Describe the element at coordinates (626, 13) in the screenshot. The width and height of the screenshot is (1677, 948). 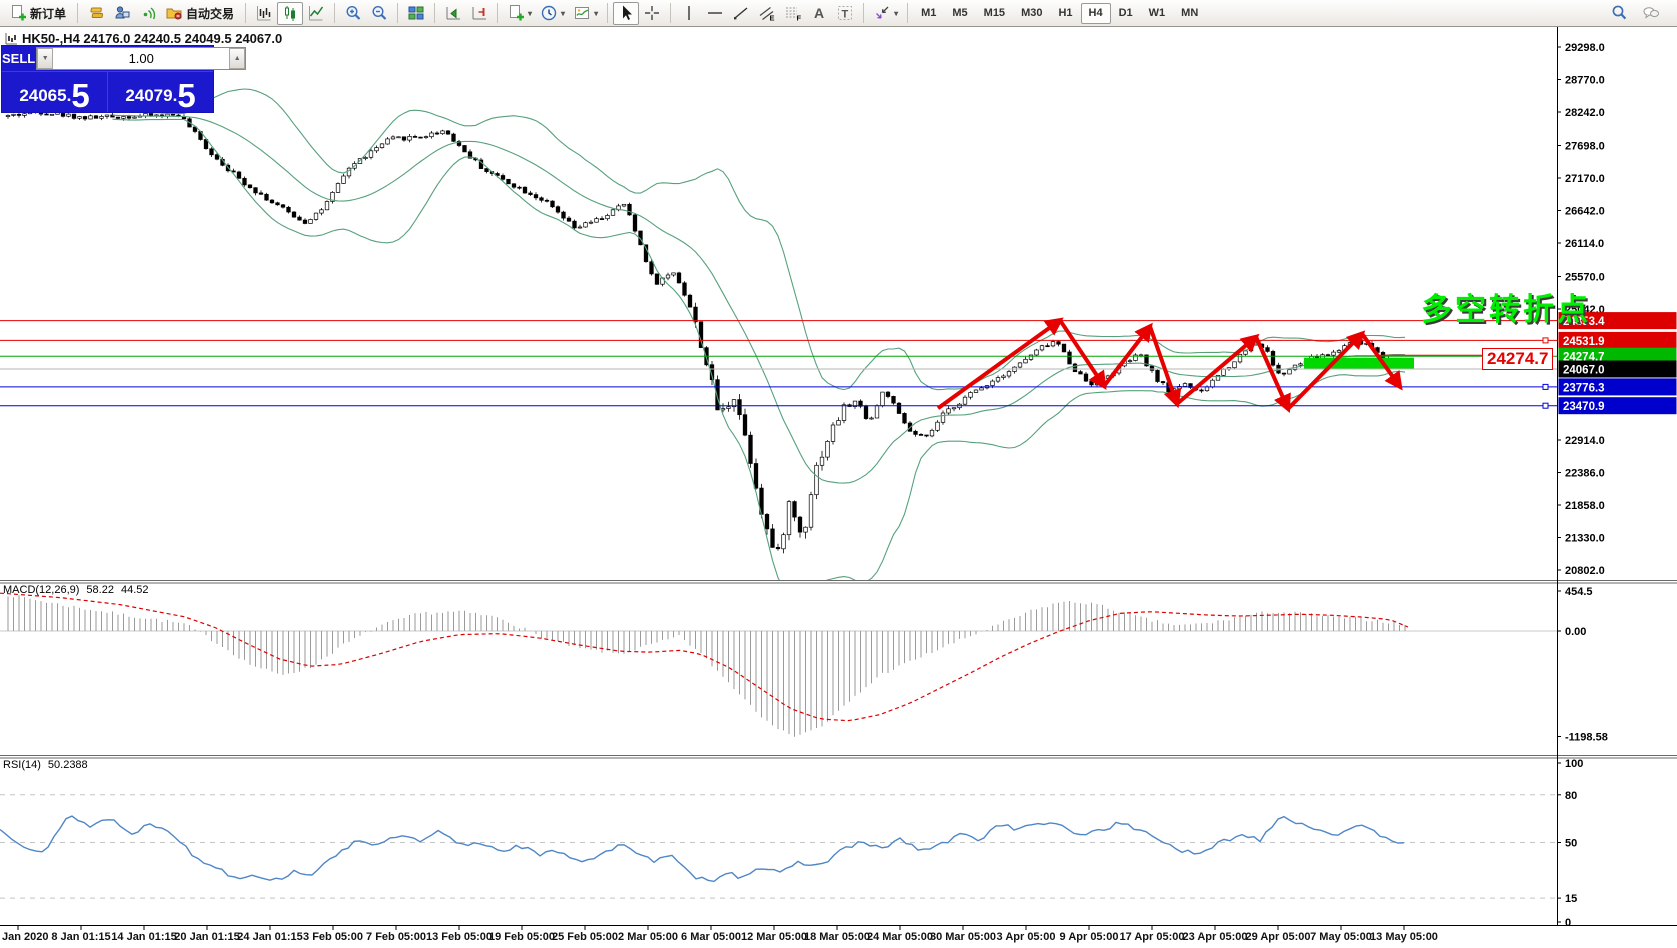
I see `cursor-button` at that location.